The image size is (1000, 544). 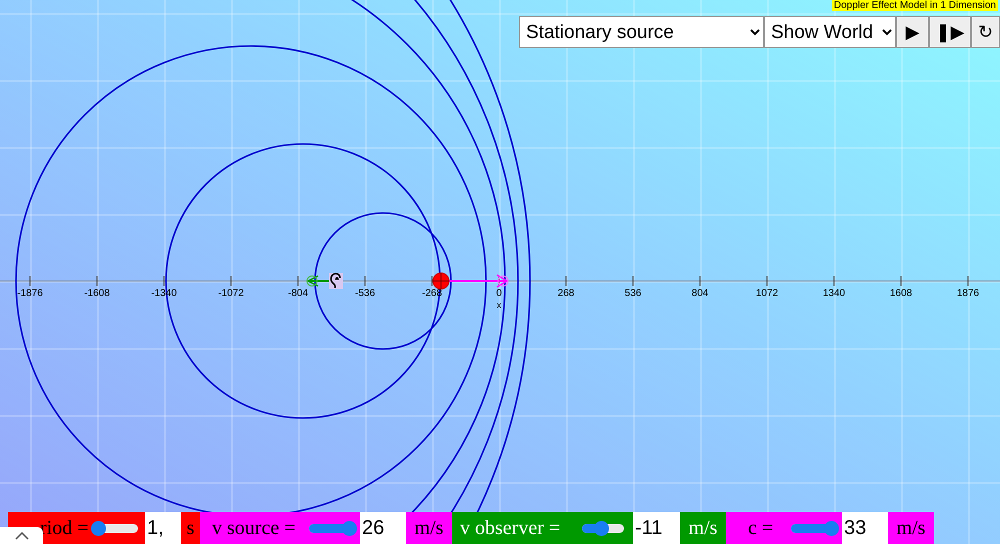 I want to click on axis-tick-label: 1608, so click(x=901, y=293).